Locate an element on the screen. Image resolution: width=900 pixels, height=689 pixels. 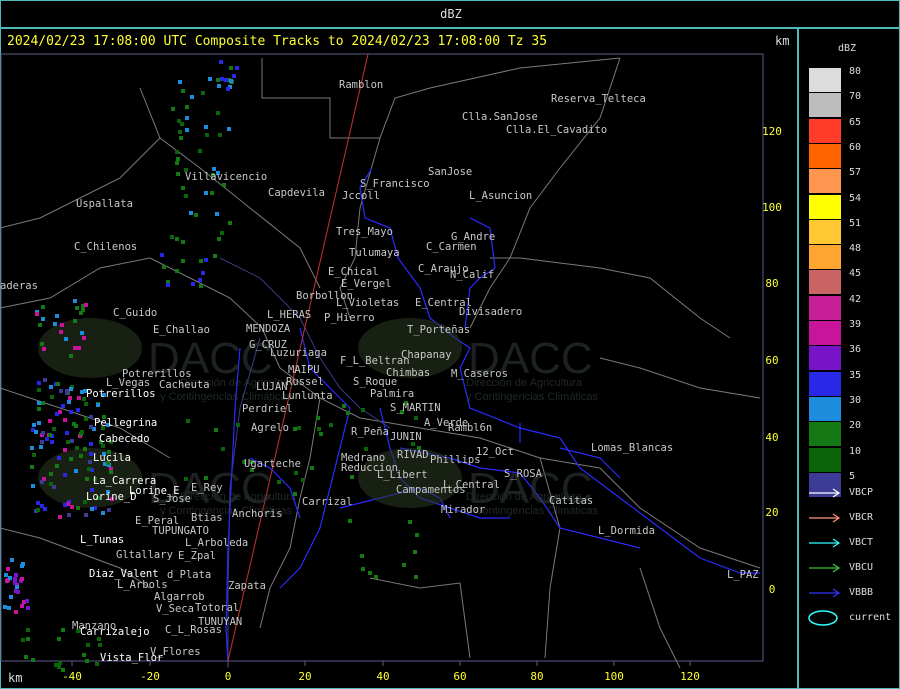
legend-value: 80 is located at coordinates (855, 71).